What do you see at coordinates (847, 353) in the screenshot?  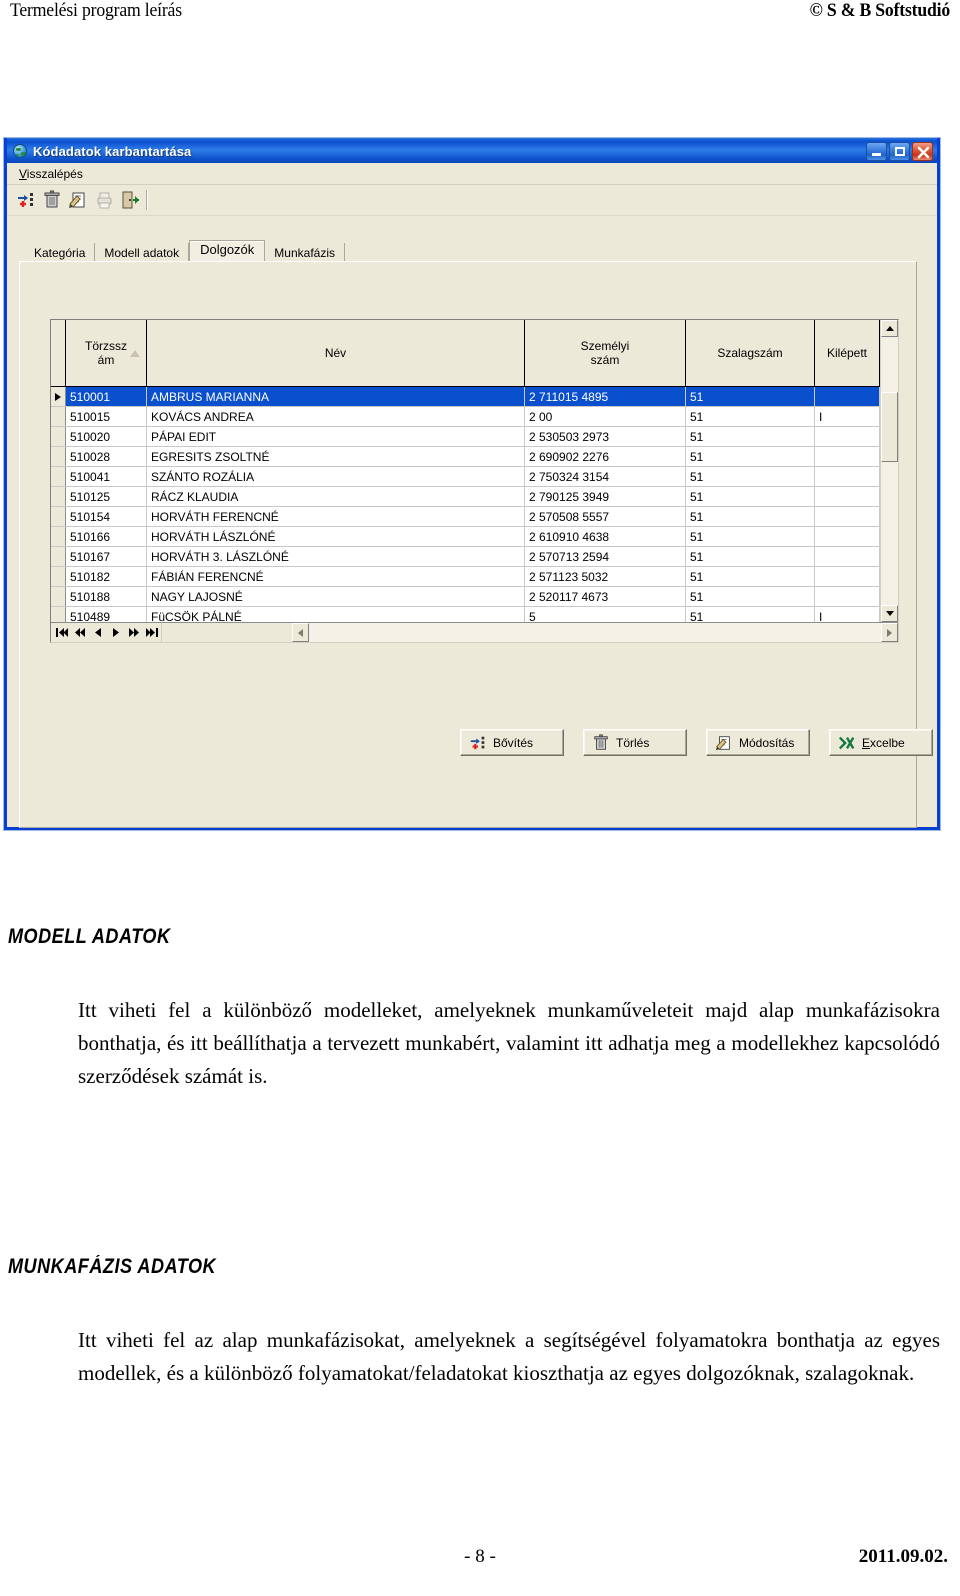 I see `column-header-kilepett: Kilépett` at bounding box center [847, 353].